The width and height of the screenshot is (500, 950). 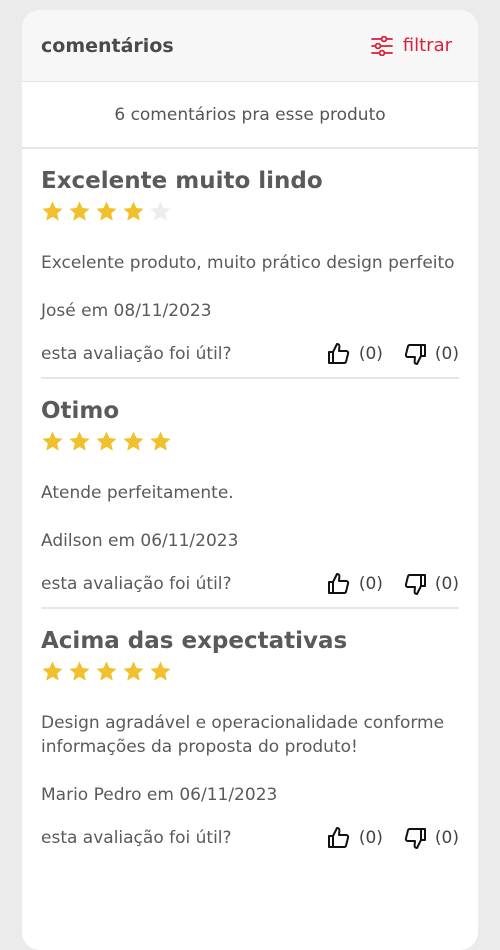 I want to click on review-title: Excelente muito lindo, so click(x=182, y=181).